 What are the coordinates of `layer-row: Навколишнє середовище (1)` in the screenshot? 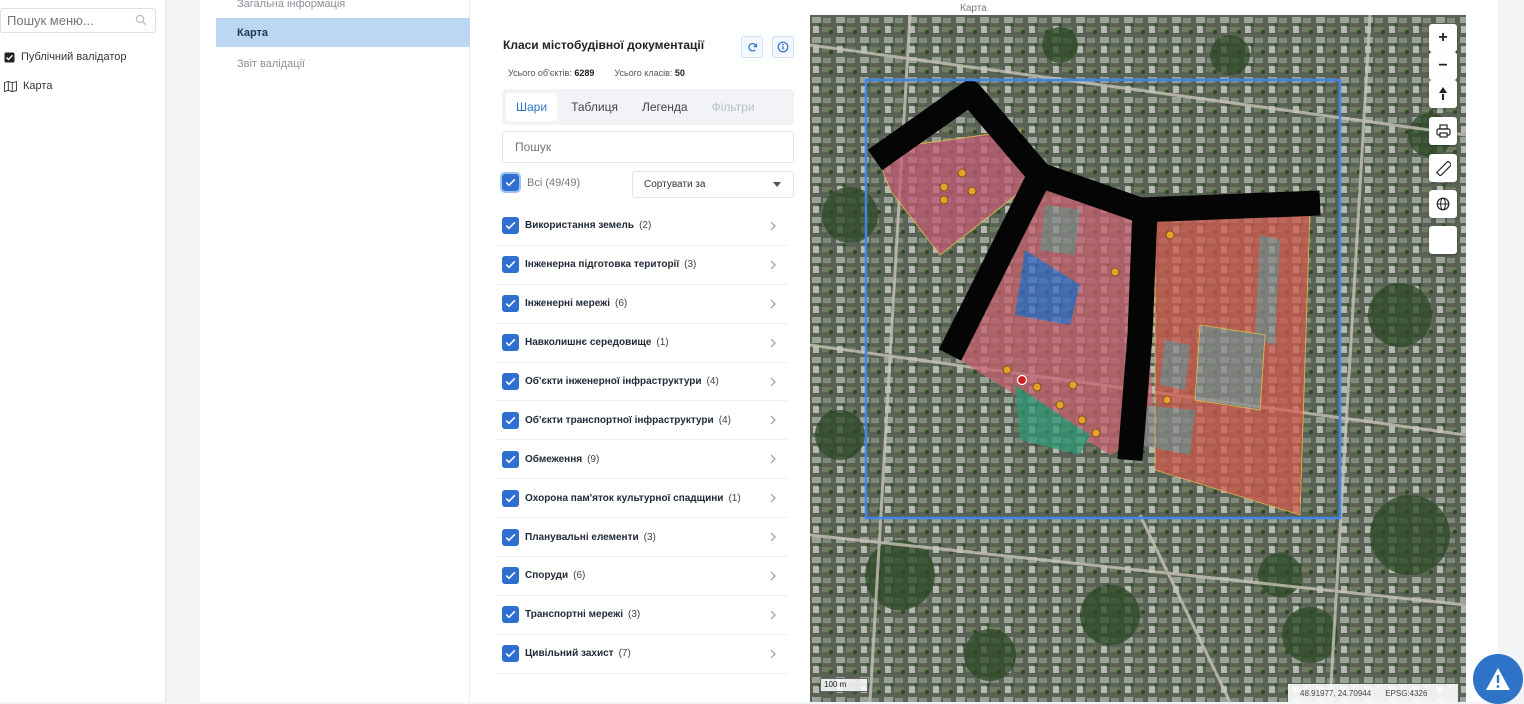 It's located at (642, 343).